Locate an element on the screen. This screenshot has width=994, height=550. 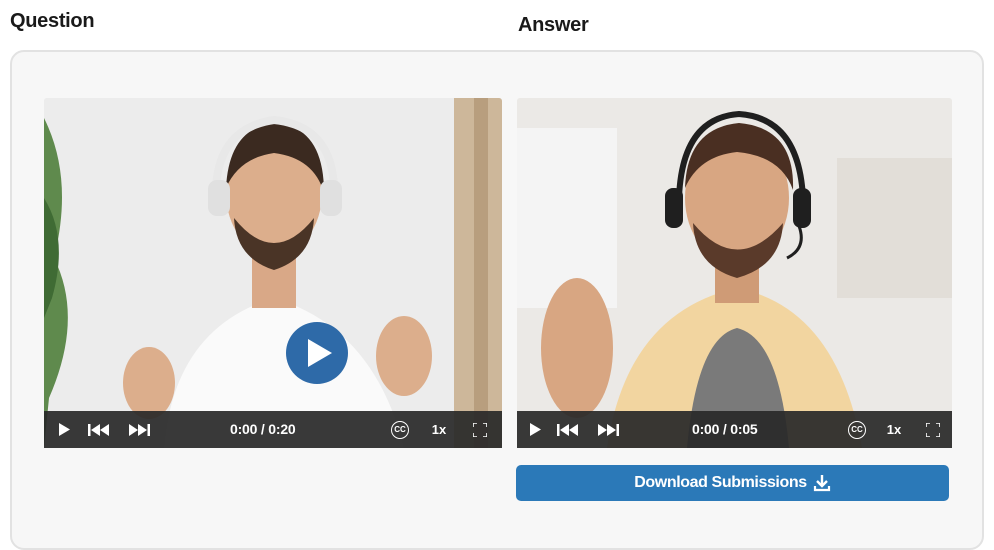
question-video-controls: 0:00 / 0:20 CC 1x is located at coordinates (273, 429).